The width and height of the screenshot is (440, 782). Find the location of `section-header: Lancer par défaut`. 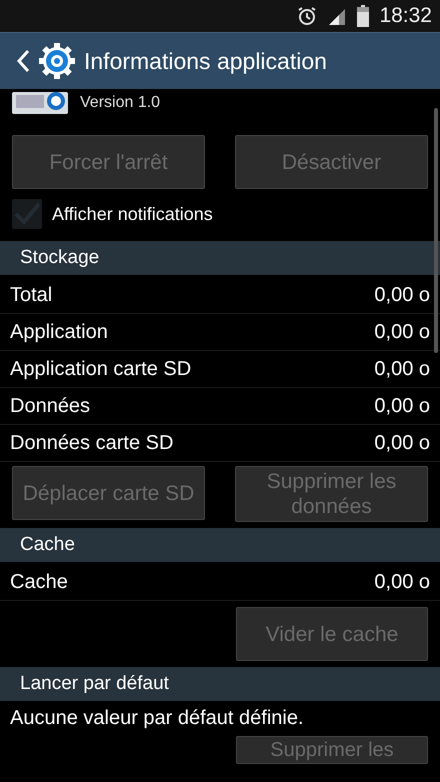

section-header: Lancer par défaut is located at coordinates (220, 684).